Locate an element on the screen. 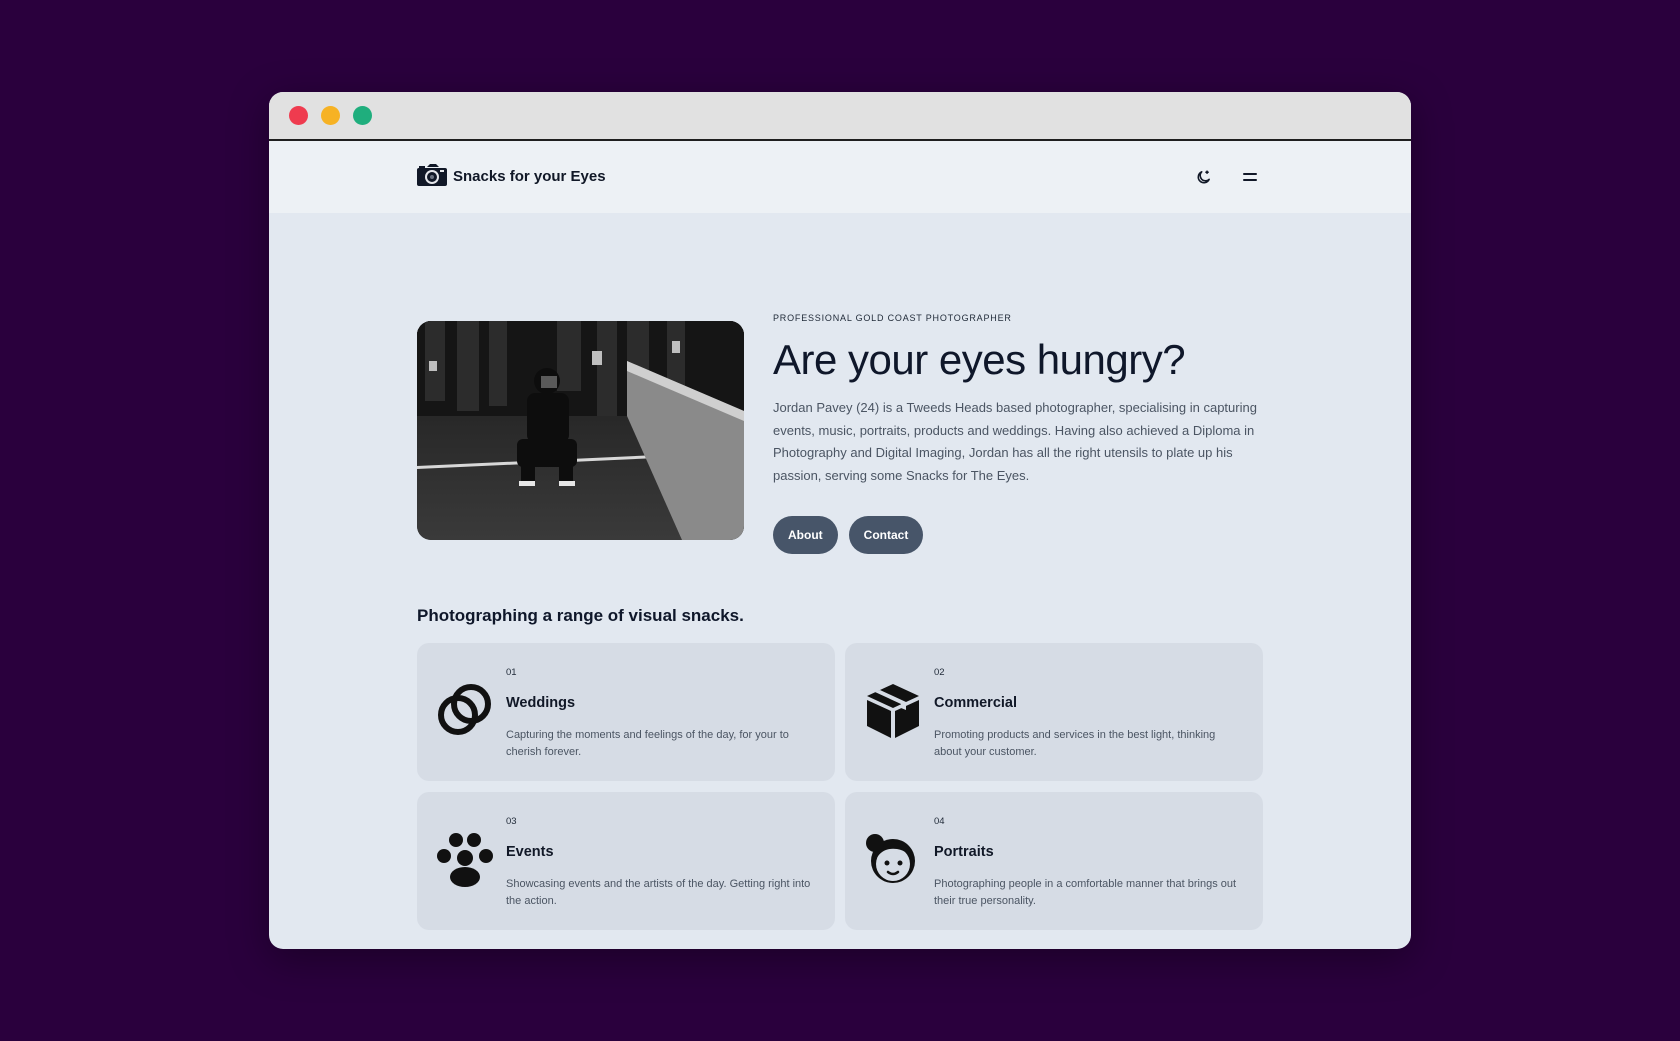  hero-photo is located at coordinates (580, 430).